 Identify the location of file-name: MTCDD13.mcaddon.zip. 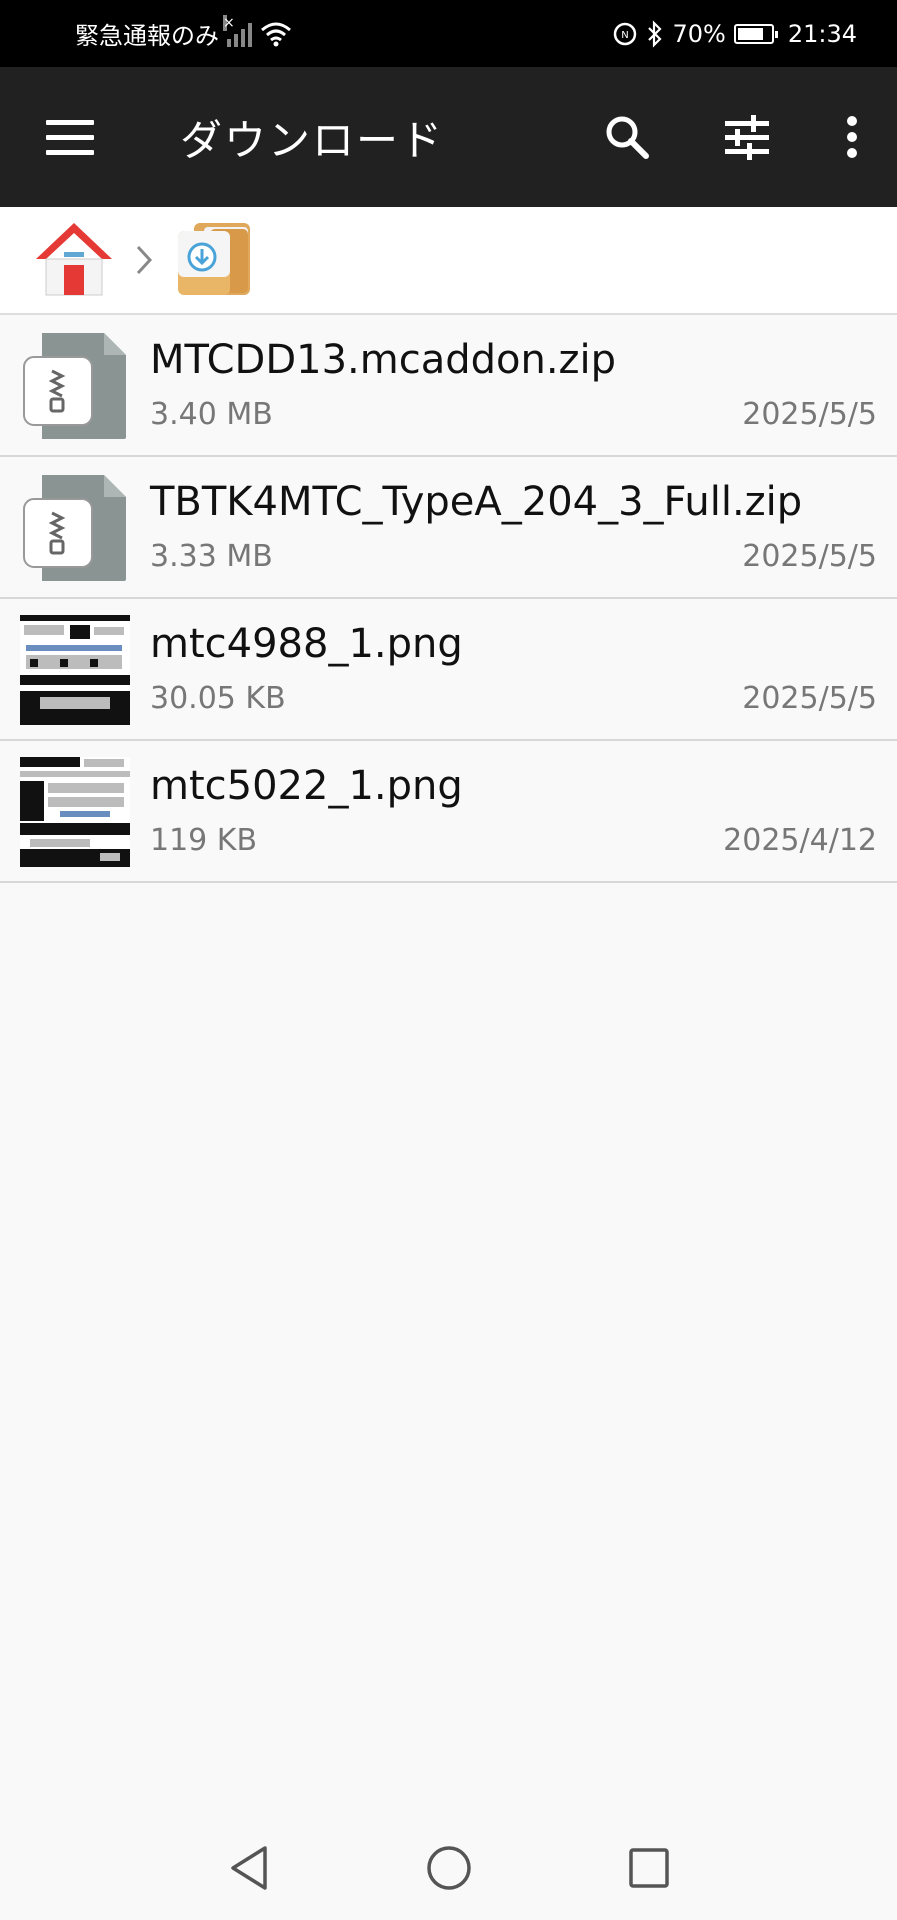
(383, 360).